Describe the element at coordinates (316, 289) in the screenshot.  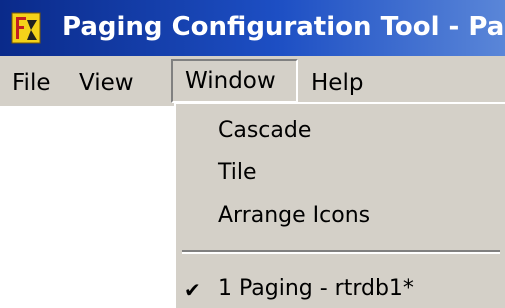
I see `menu-item-open-window-1: 1 Paging - rtrdb1*` at that location.